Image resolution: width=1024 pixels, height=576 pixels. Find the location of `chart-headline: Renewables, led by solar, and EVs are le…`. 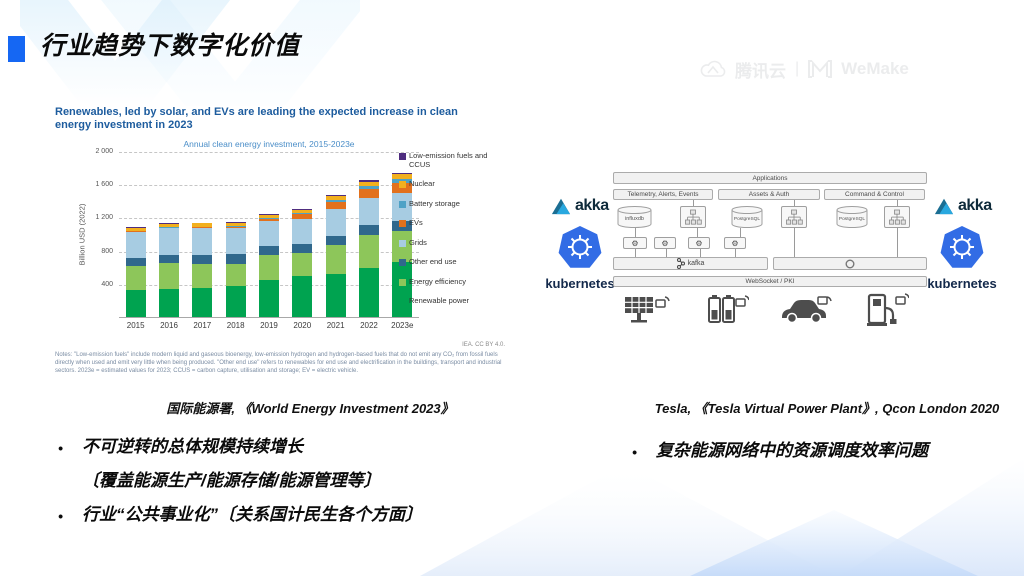

chart-headline: Renewables, led by solar, and EVs are le… is located at coordinates (256, 119).